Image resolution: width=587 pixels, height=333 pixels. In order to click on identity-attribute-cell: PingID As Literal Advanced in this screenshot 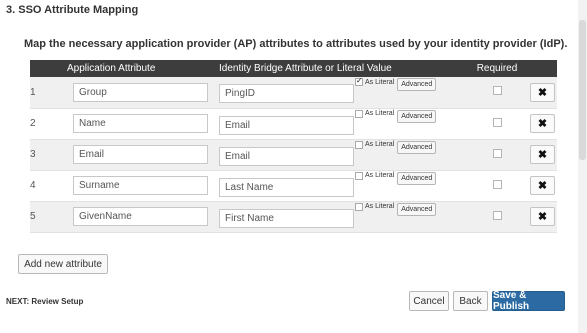, I will do `click(341, 92)`.